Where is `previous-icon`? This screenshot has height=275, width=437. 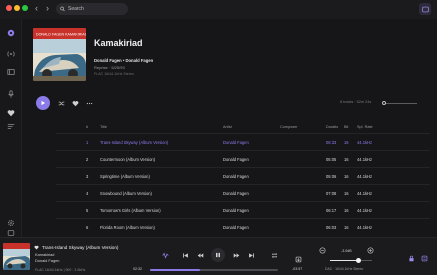
previous-icon is located at coordinates (185, 255).